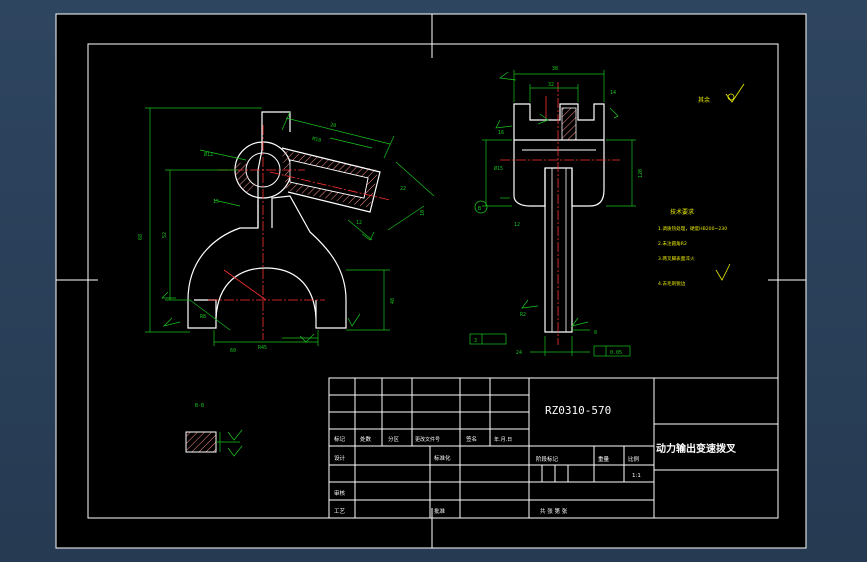 Image resolution: width=867 pixels, height=562 pixels. Describe the element at coordinates (547, 459) in the screenshot. I see `tb-stage: 阶段标记` at that location.